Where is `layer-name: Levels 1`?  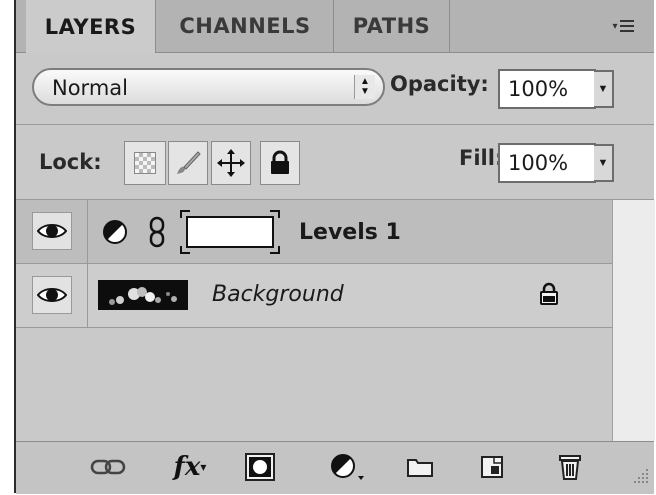 layer-name: Levels 1 is located at coordinates (350, 232).